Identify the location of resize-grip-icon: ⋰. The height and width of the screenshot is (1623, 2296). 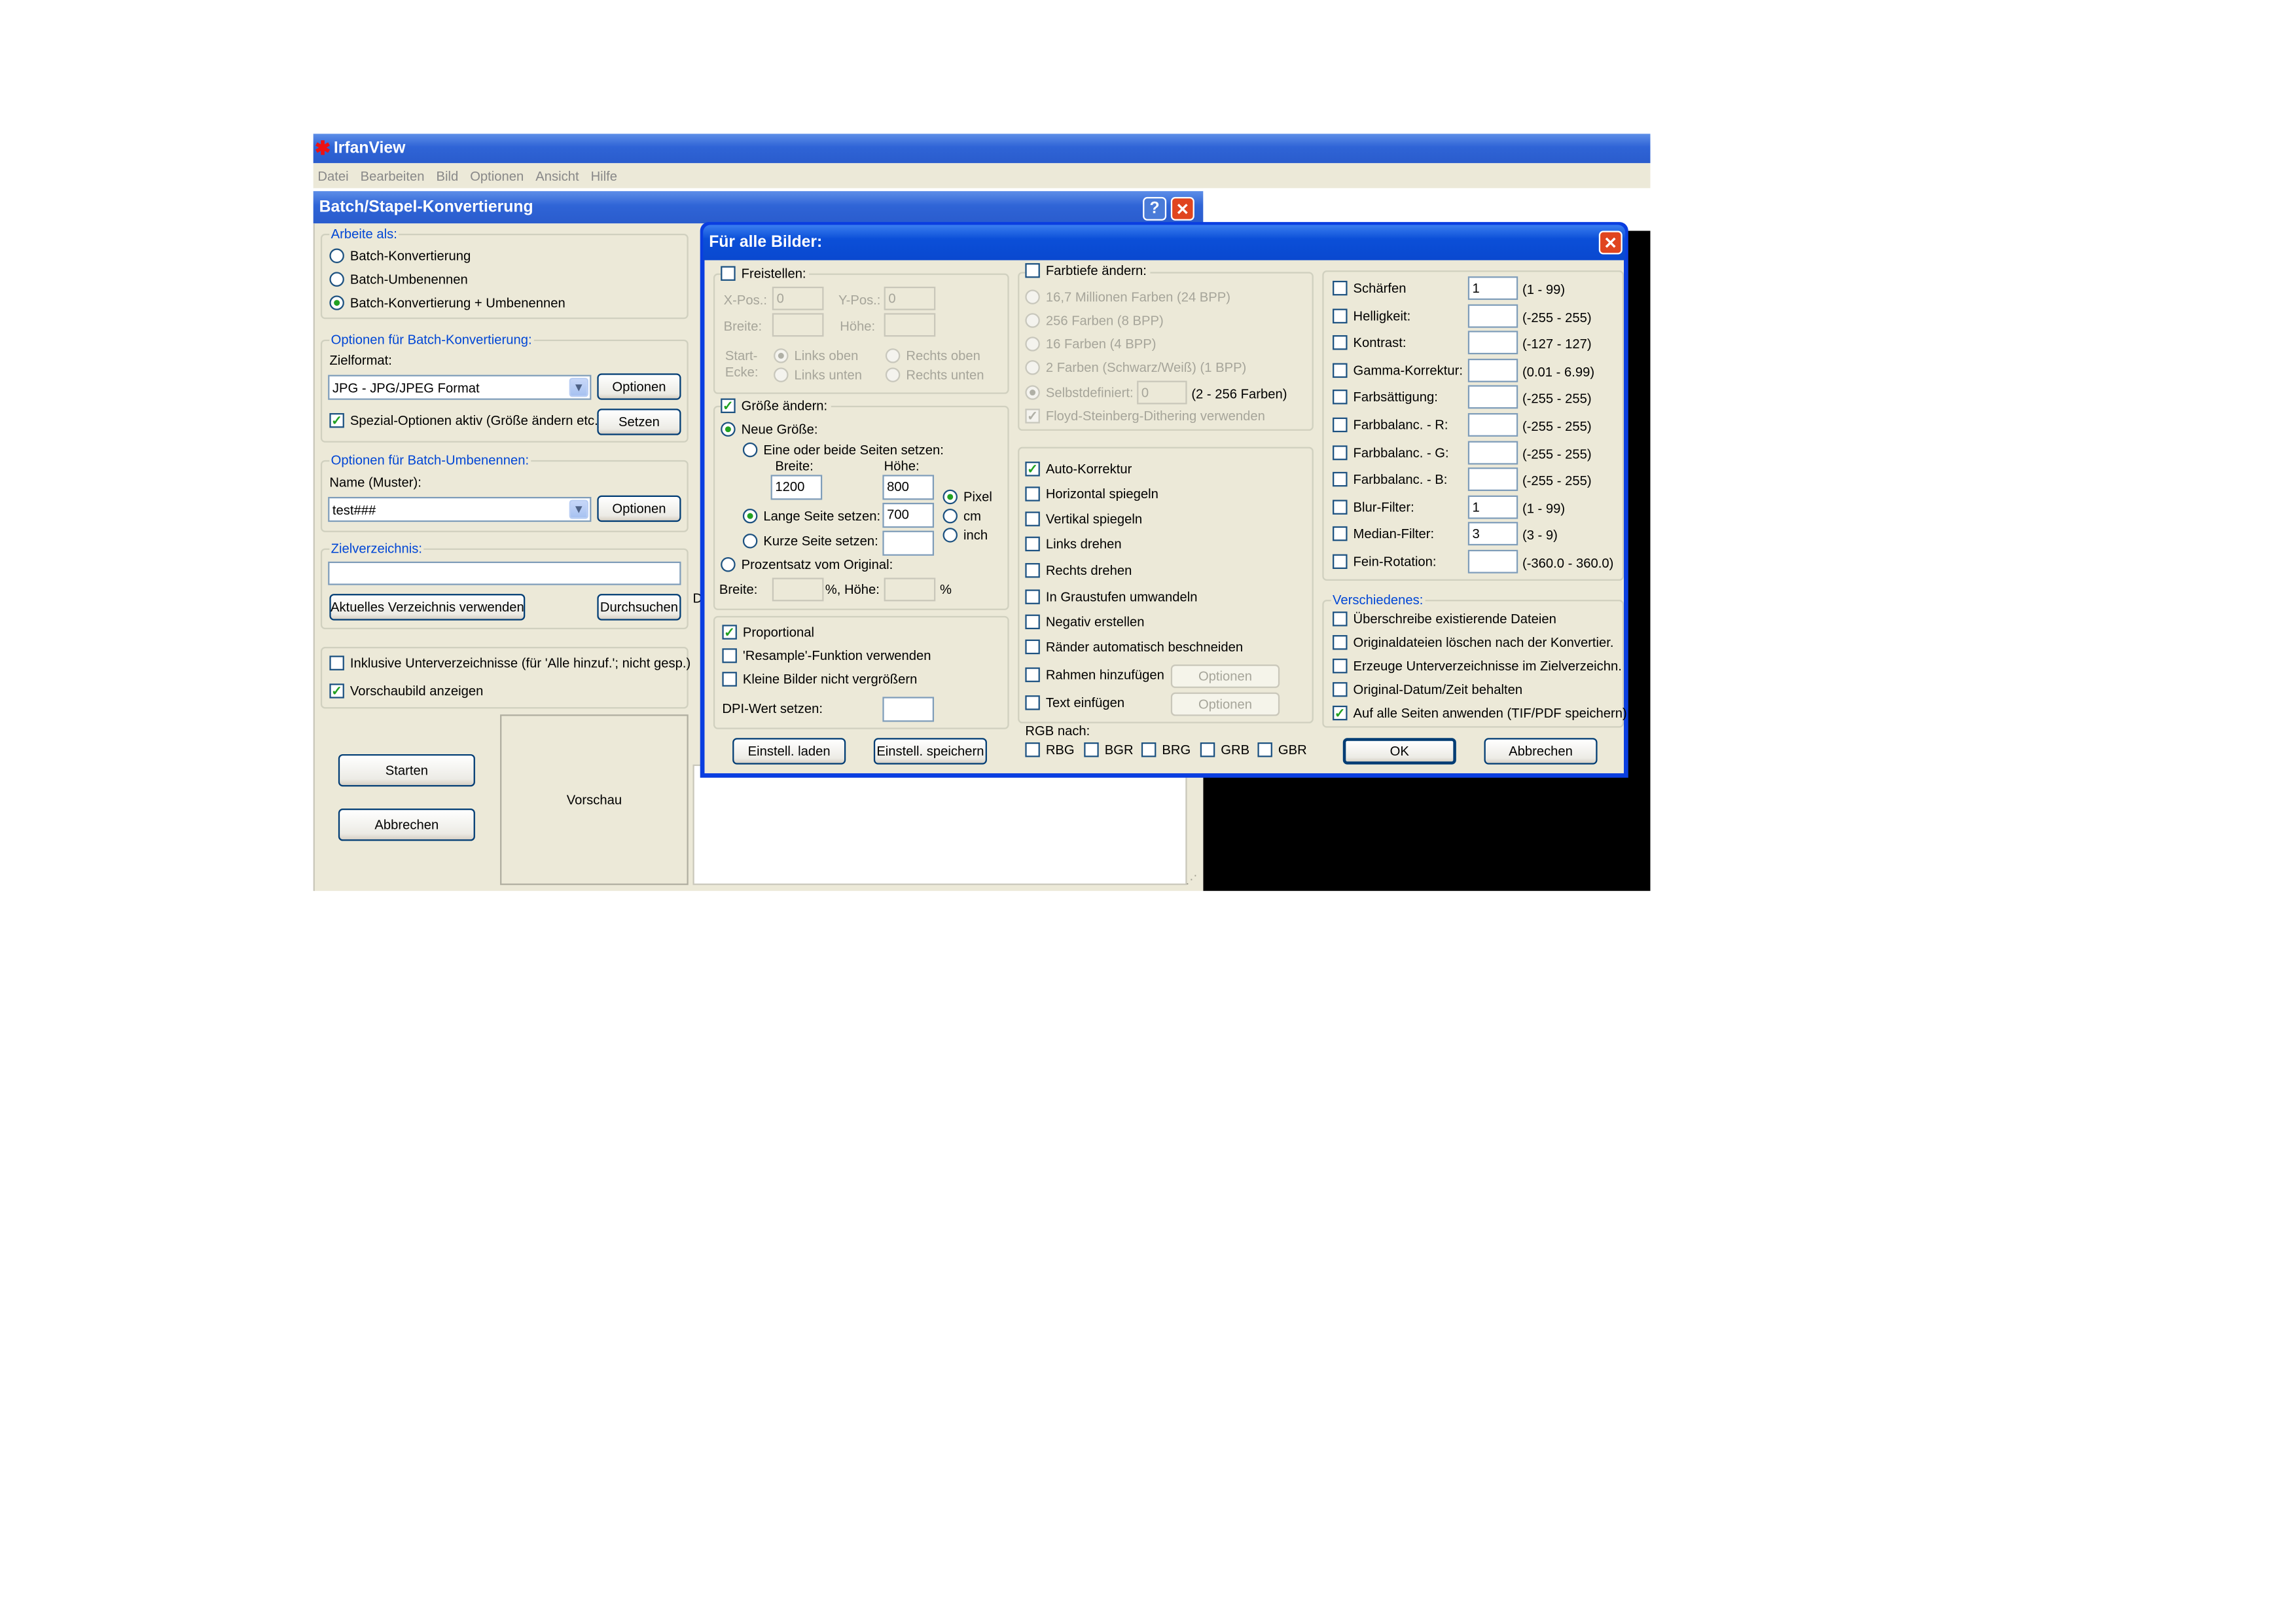
(1191, 879).